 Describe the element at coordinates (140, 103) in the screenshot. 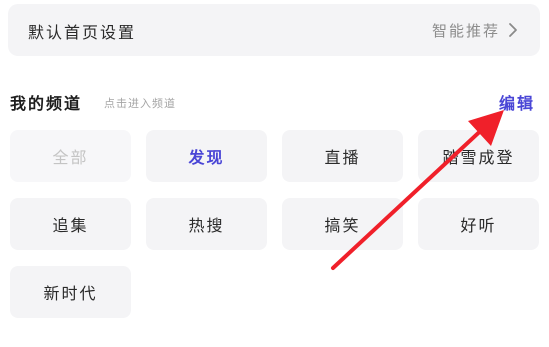

I see `my-channels-hint: 点击进入频道` at that location.